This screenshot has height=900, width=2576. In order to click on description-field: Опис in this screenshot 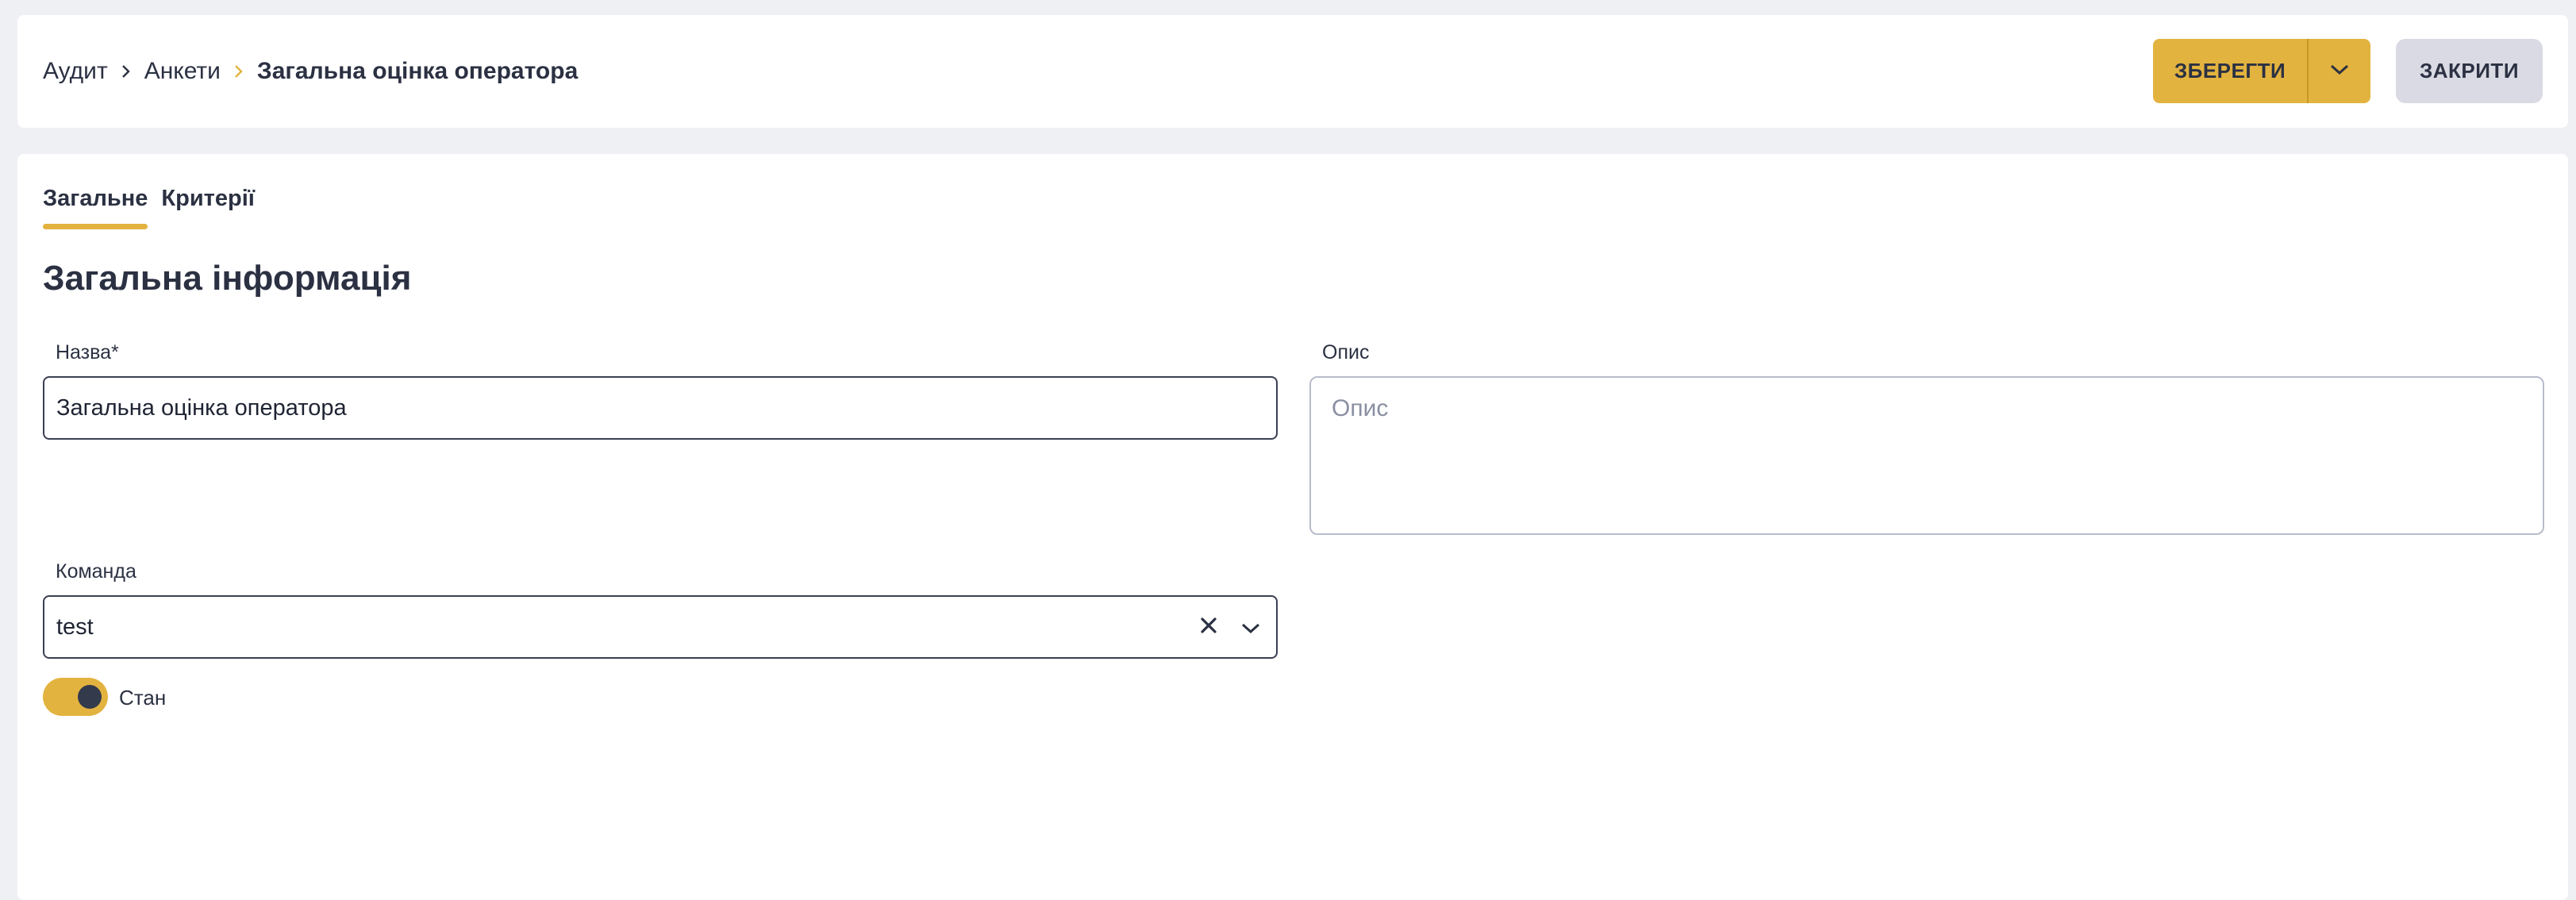, I will do `click(1926, 455)`.